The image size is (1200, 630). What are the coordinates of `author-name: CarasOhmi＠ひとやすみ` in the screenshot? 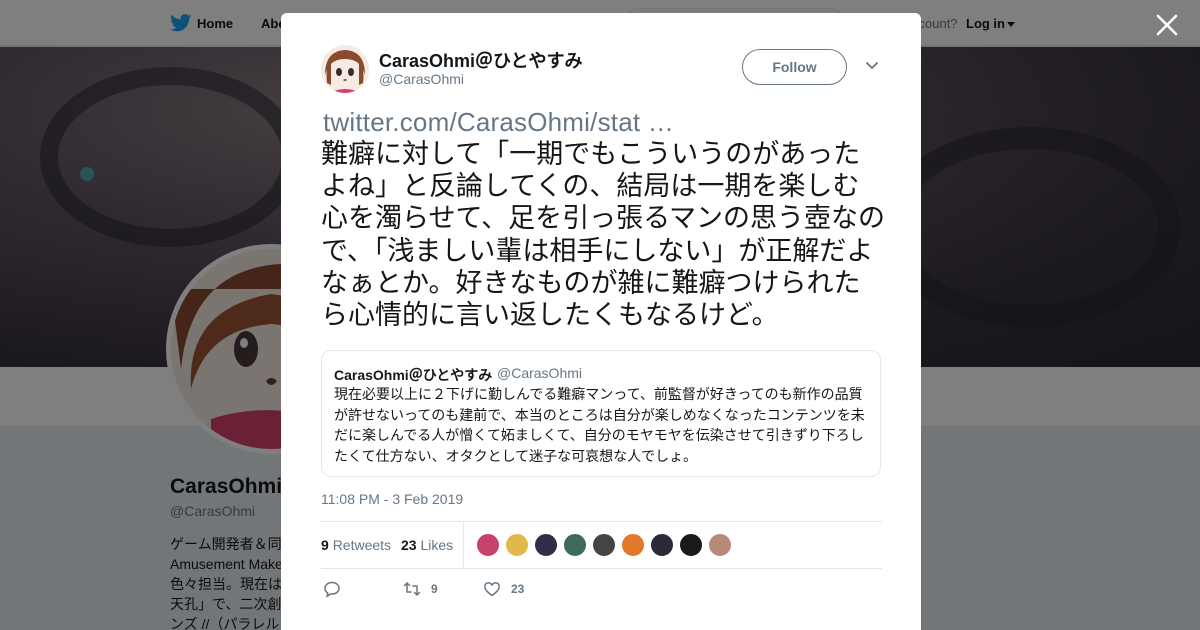 It's located at (481, 60).